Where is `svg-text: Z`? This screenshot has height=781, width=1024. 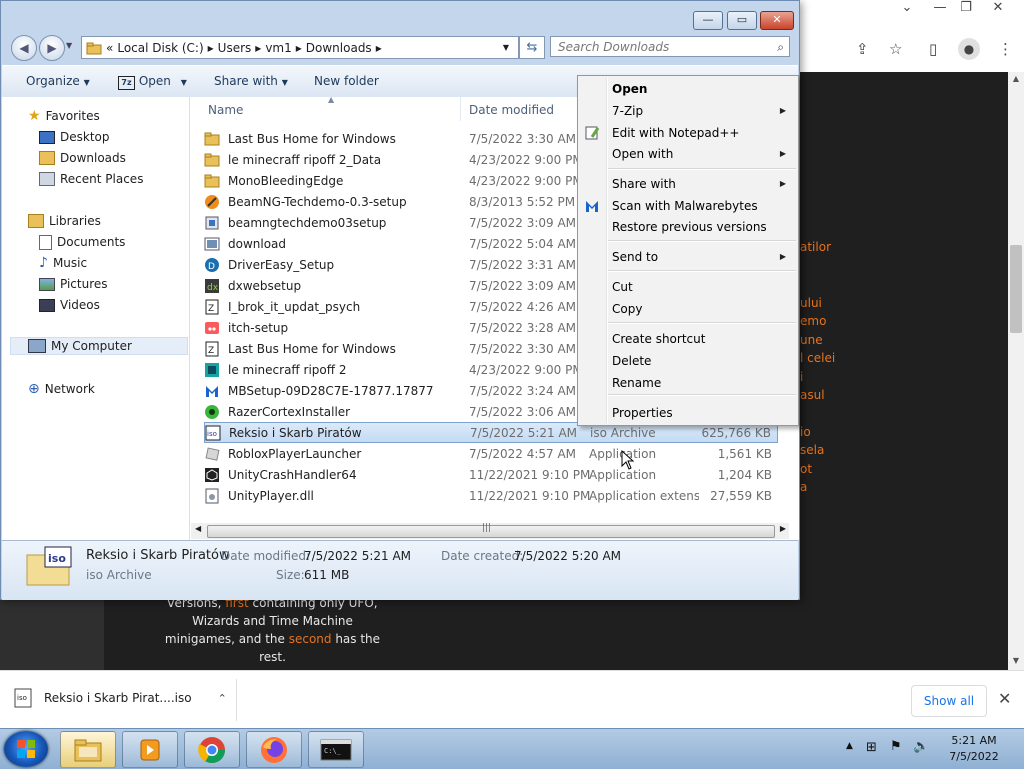 svg-text: Z is located at coordinates (211, 309).